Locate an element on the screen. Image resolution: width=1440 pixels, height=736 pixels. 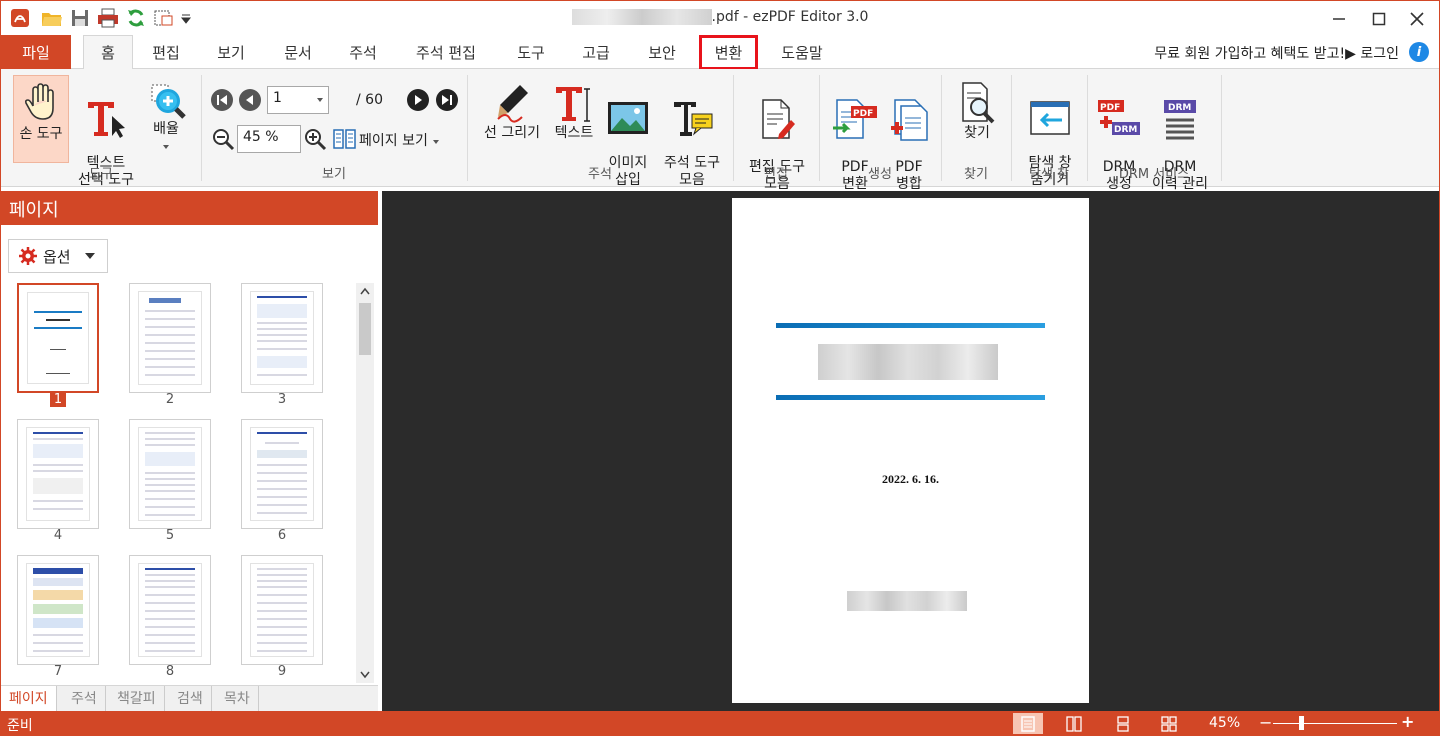
zoom-slider-handle is located at coordinates (1301, 723).